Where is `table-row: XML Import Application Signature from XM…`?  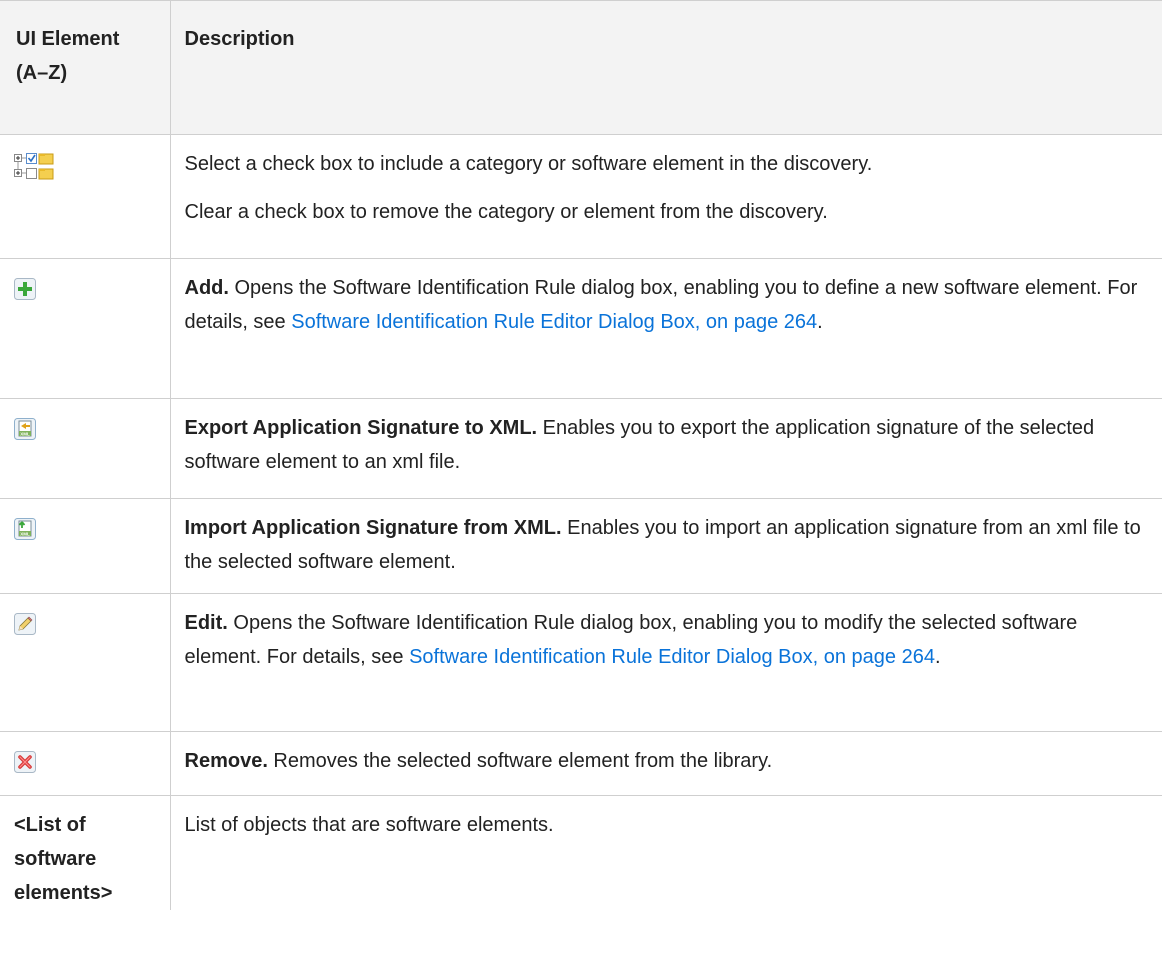
table-row: XML Import Application Signature from XM… is located at coordinates (581, 546).